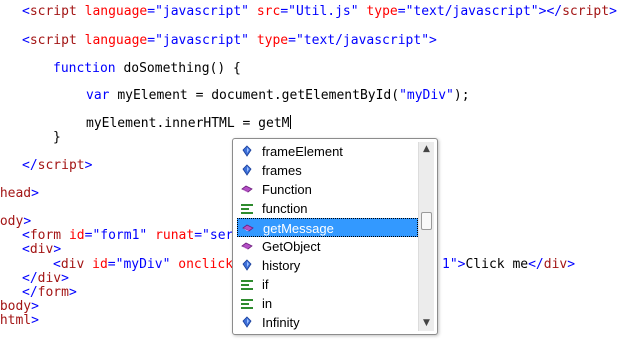  I want to click on token: myElement = document.getElementById(, so click(258, 95).